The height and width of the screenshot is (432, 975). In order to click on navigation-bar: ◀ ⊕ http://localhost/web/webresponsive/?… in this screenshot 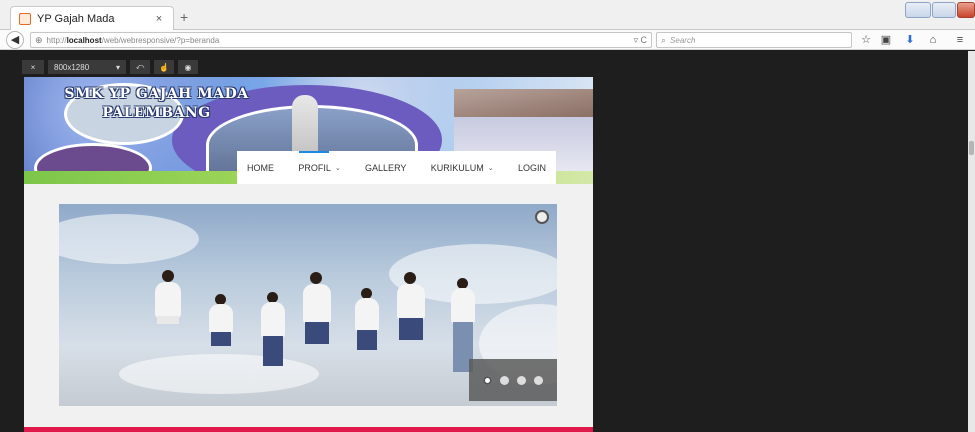, I will do `click(487, 40)`.